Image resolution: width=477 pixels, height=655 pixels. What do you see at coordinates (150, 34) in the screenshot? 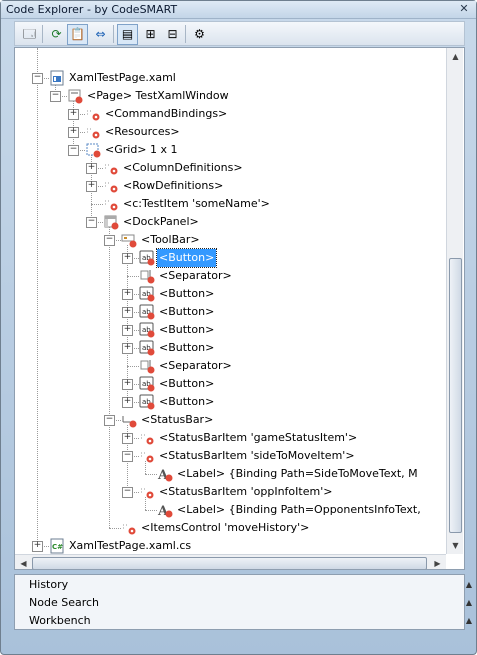
I see `expand-all-button: ⊞` at bounding box center [150, 34].